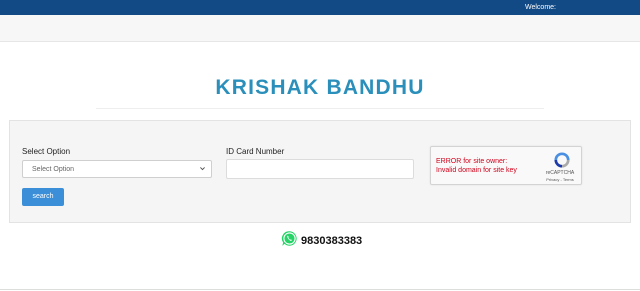  I want to click on recaptcha-error-line-1: ERROR for site owner:, so click(472, 161).